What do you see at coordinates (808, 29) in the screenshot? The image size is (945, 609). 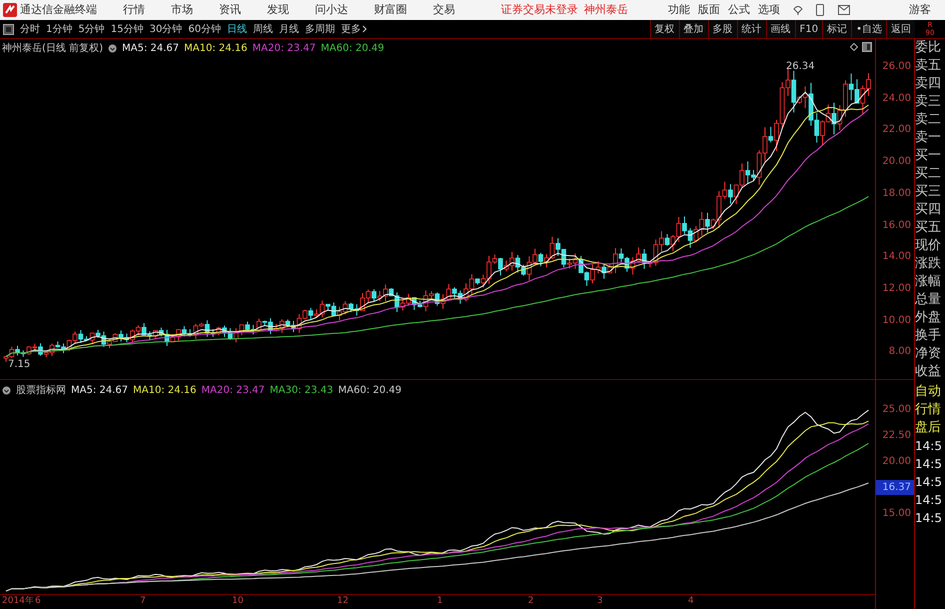 I see `chart-tool-button: F10` at bounding box center [808, 29].